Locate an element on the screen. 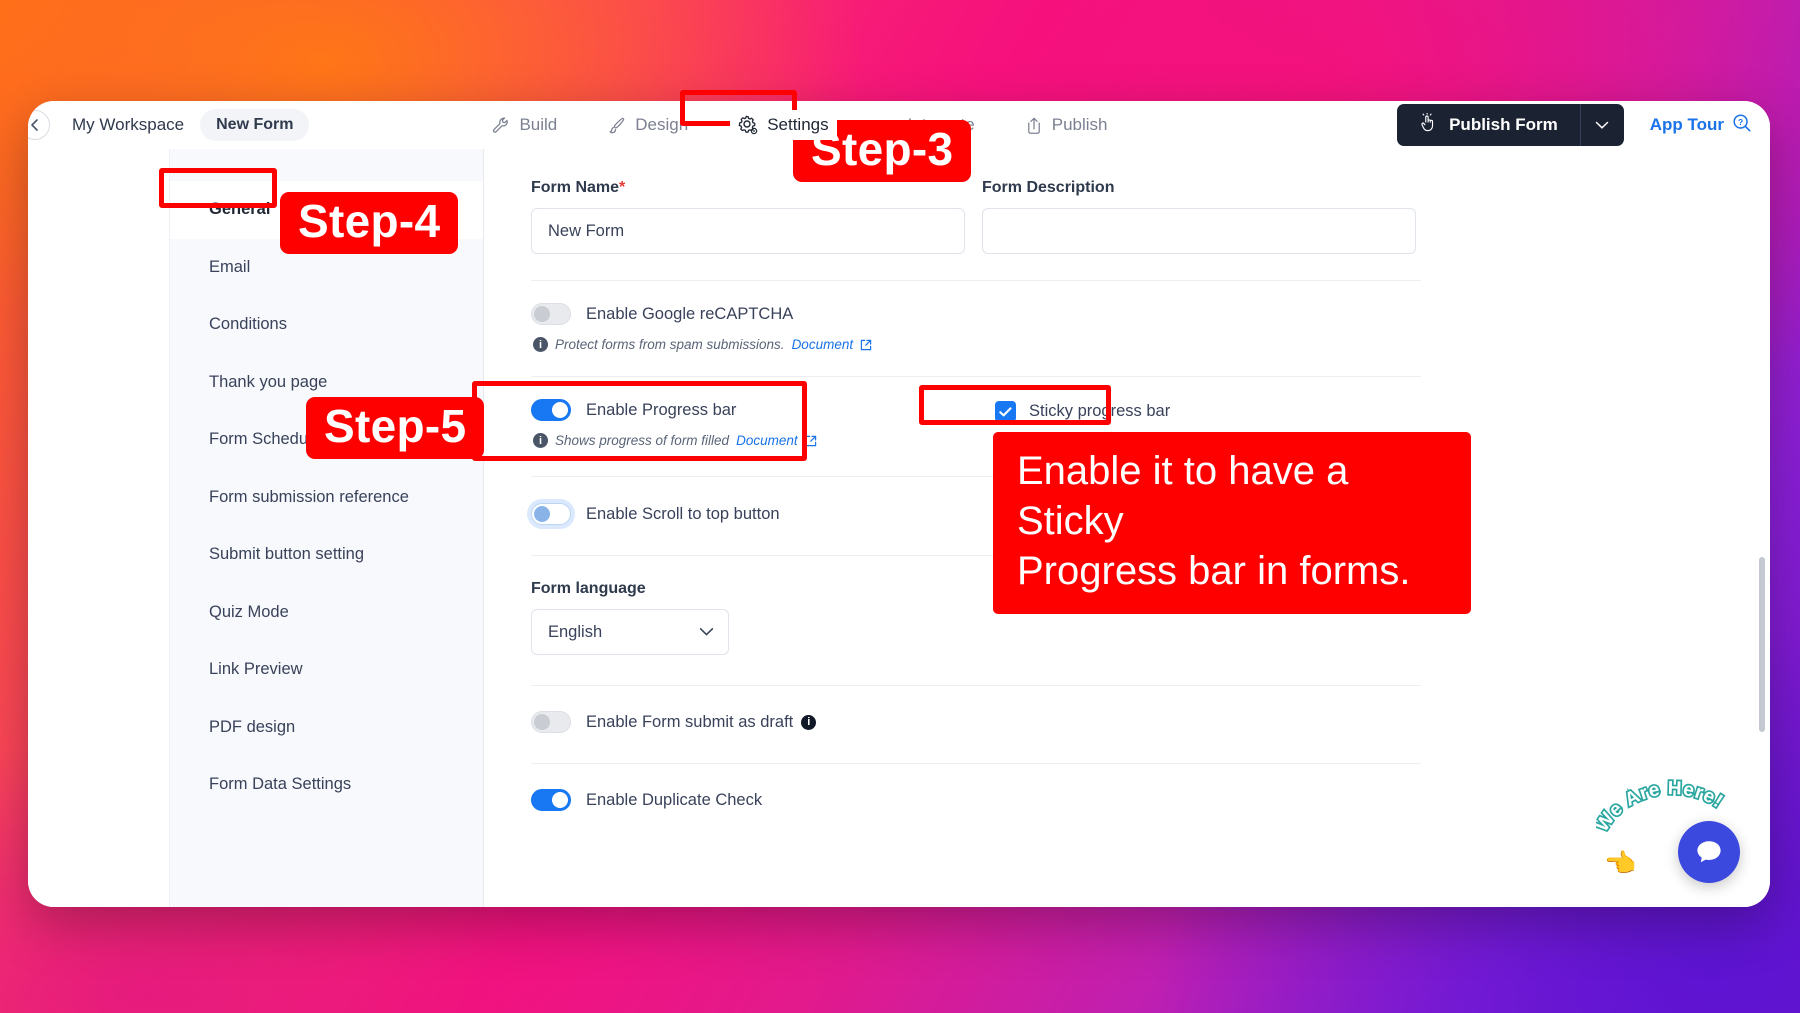  tab-design-label: Design is located at coordinates (662, 124).